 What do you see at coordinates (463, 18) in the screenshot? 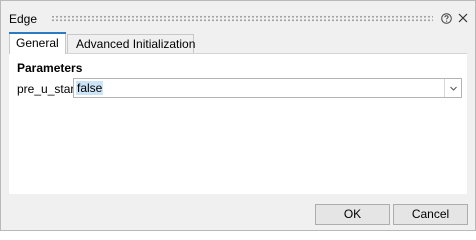
I see `close-icon` at bounding box center [463, 18].